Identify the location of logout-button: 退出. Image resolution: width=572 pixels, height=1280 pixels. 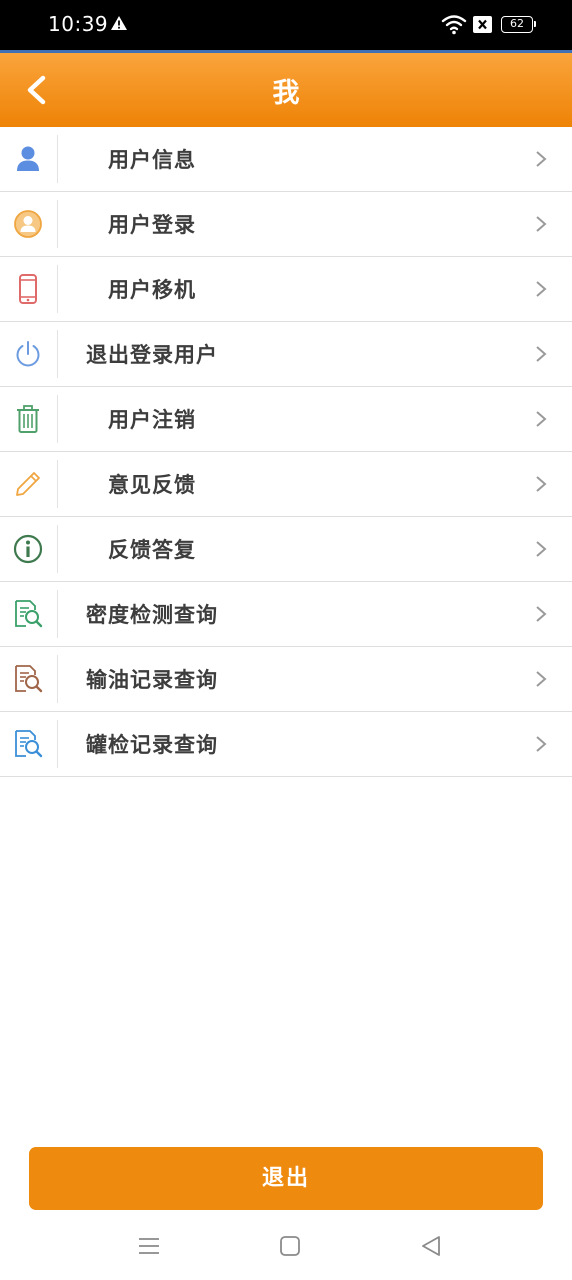
(286, 1178).